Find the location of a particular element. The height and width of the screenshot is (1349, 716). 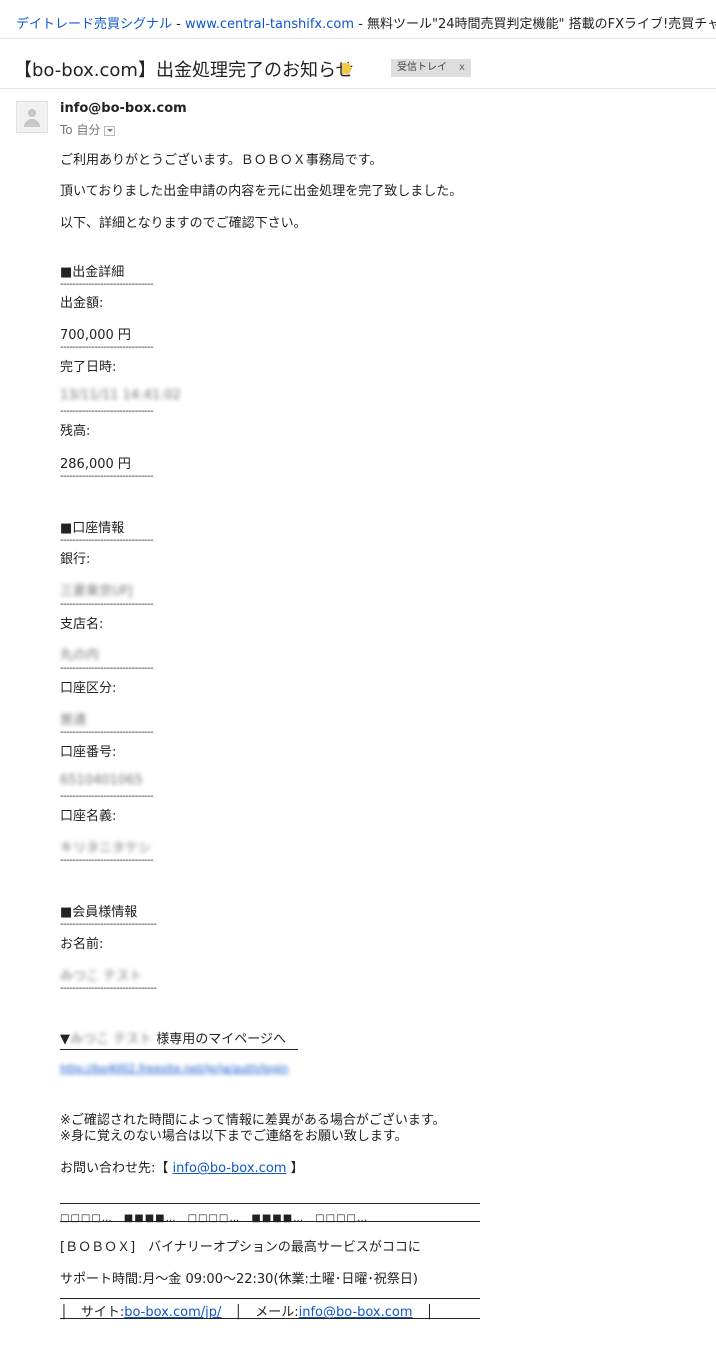

member-heading: ■会員様情報 is located at coordinates (99, 912).